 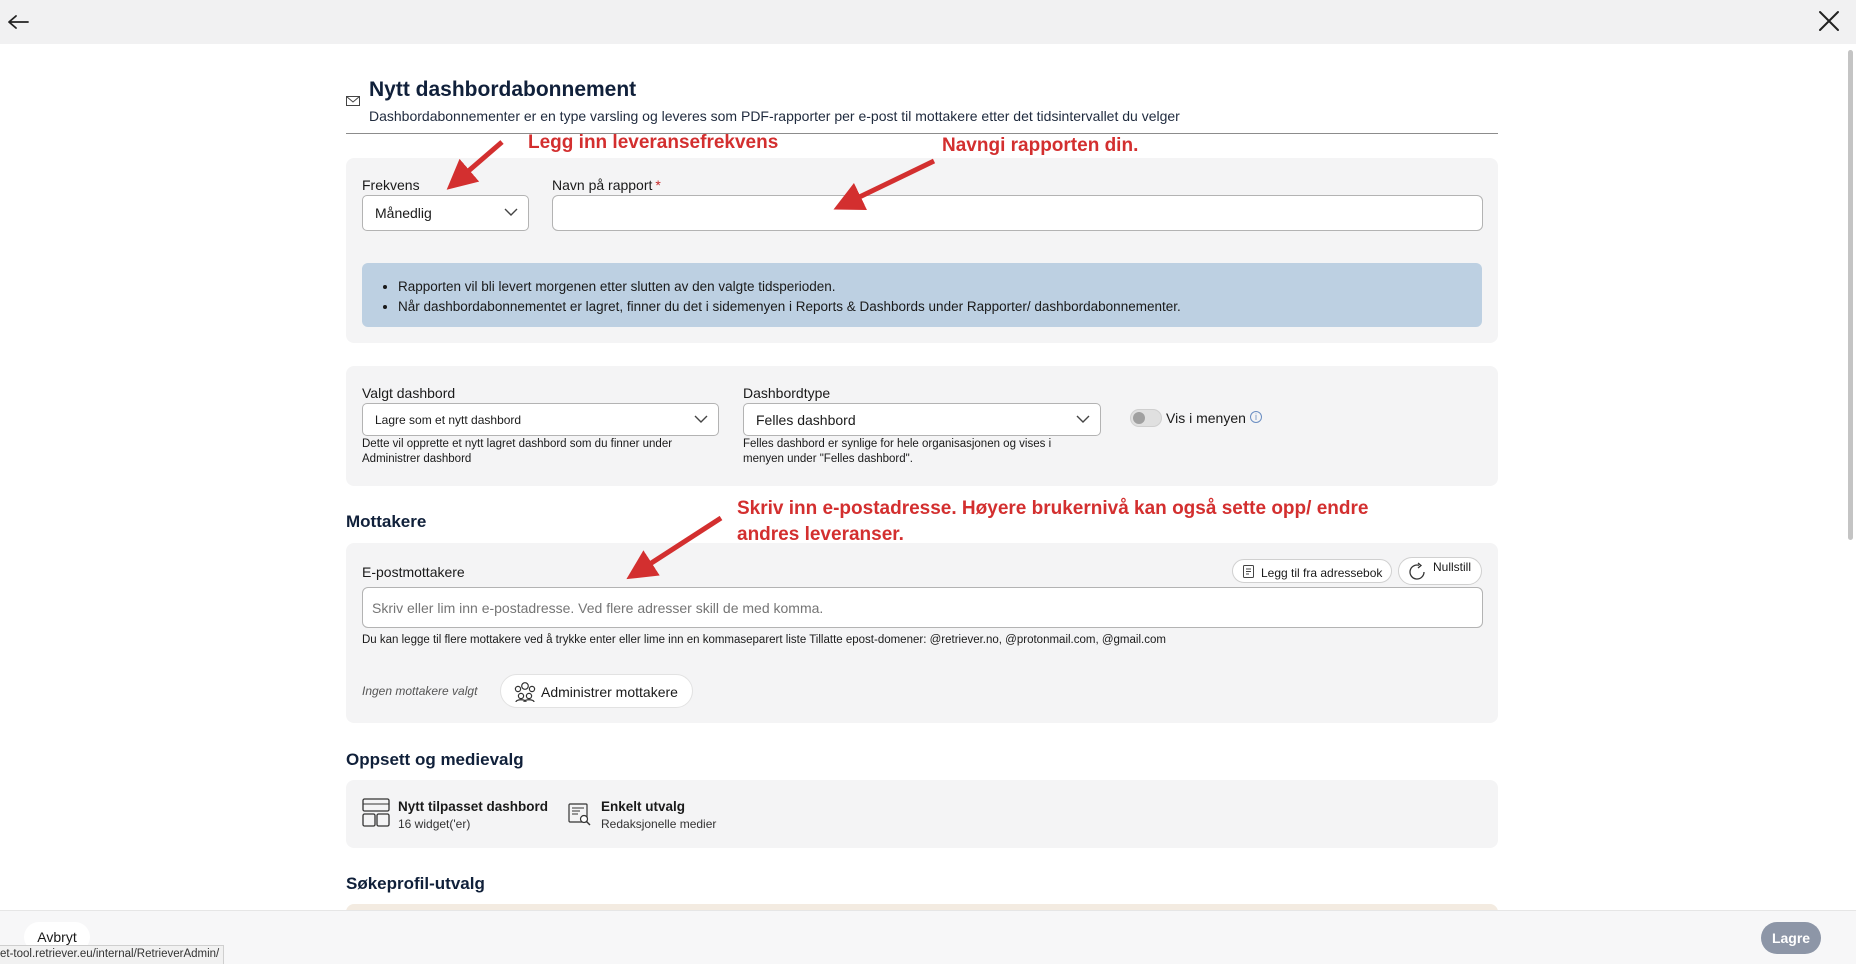 I want to click on dashboard-type-value: Felles dashbord, so click(x=806, y=420).